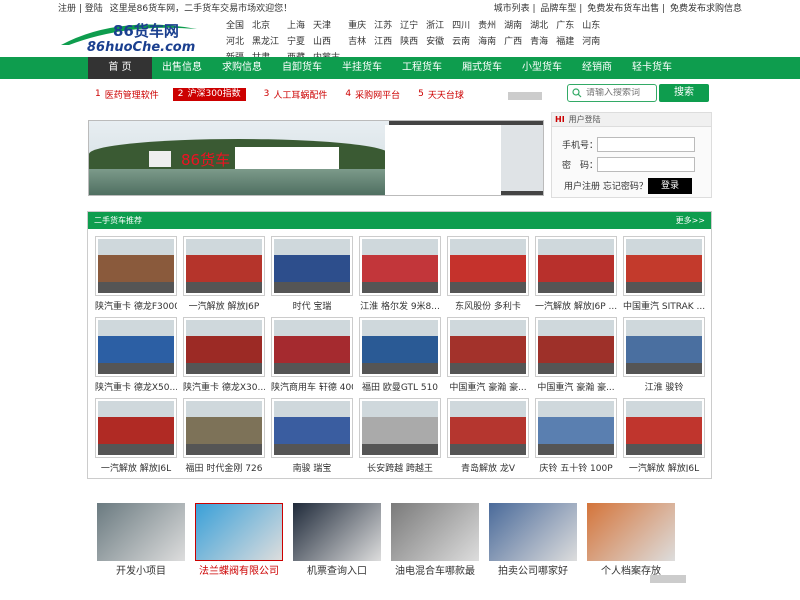 The image size is (800, 600). I want to click on city-link: 河南, so click(591, 42).